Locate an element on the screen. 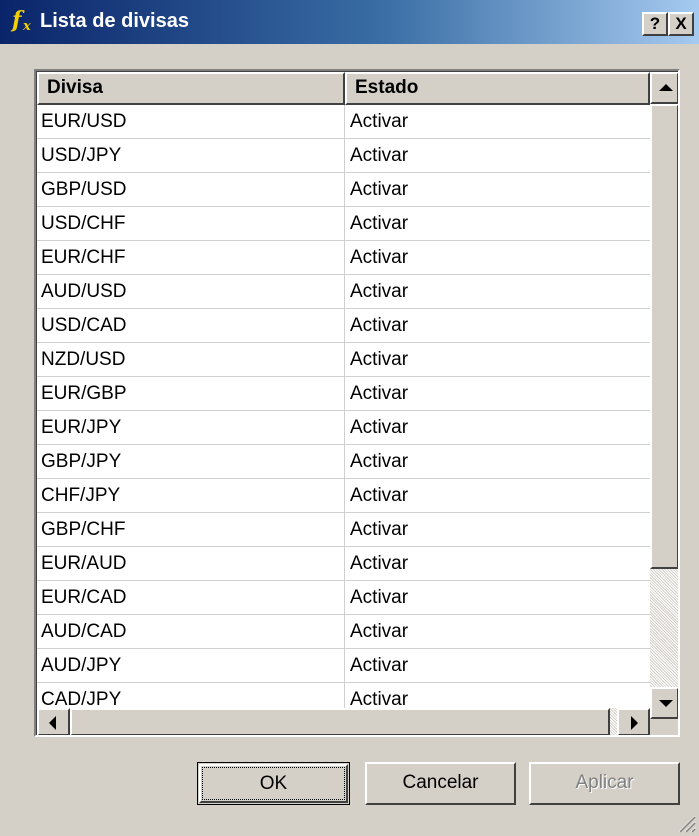 This screenshot has height=836, width=699. table-row: GBP/USD Activar is located at coordinates (343, 190).